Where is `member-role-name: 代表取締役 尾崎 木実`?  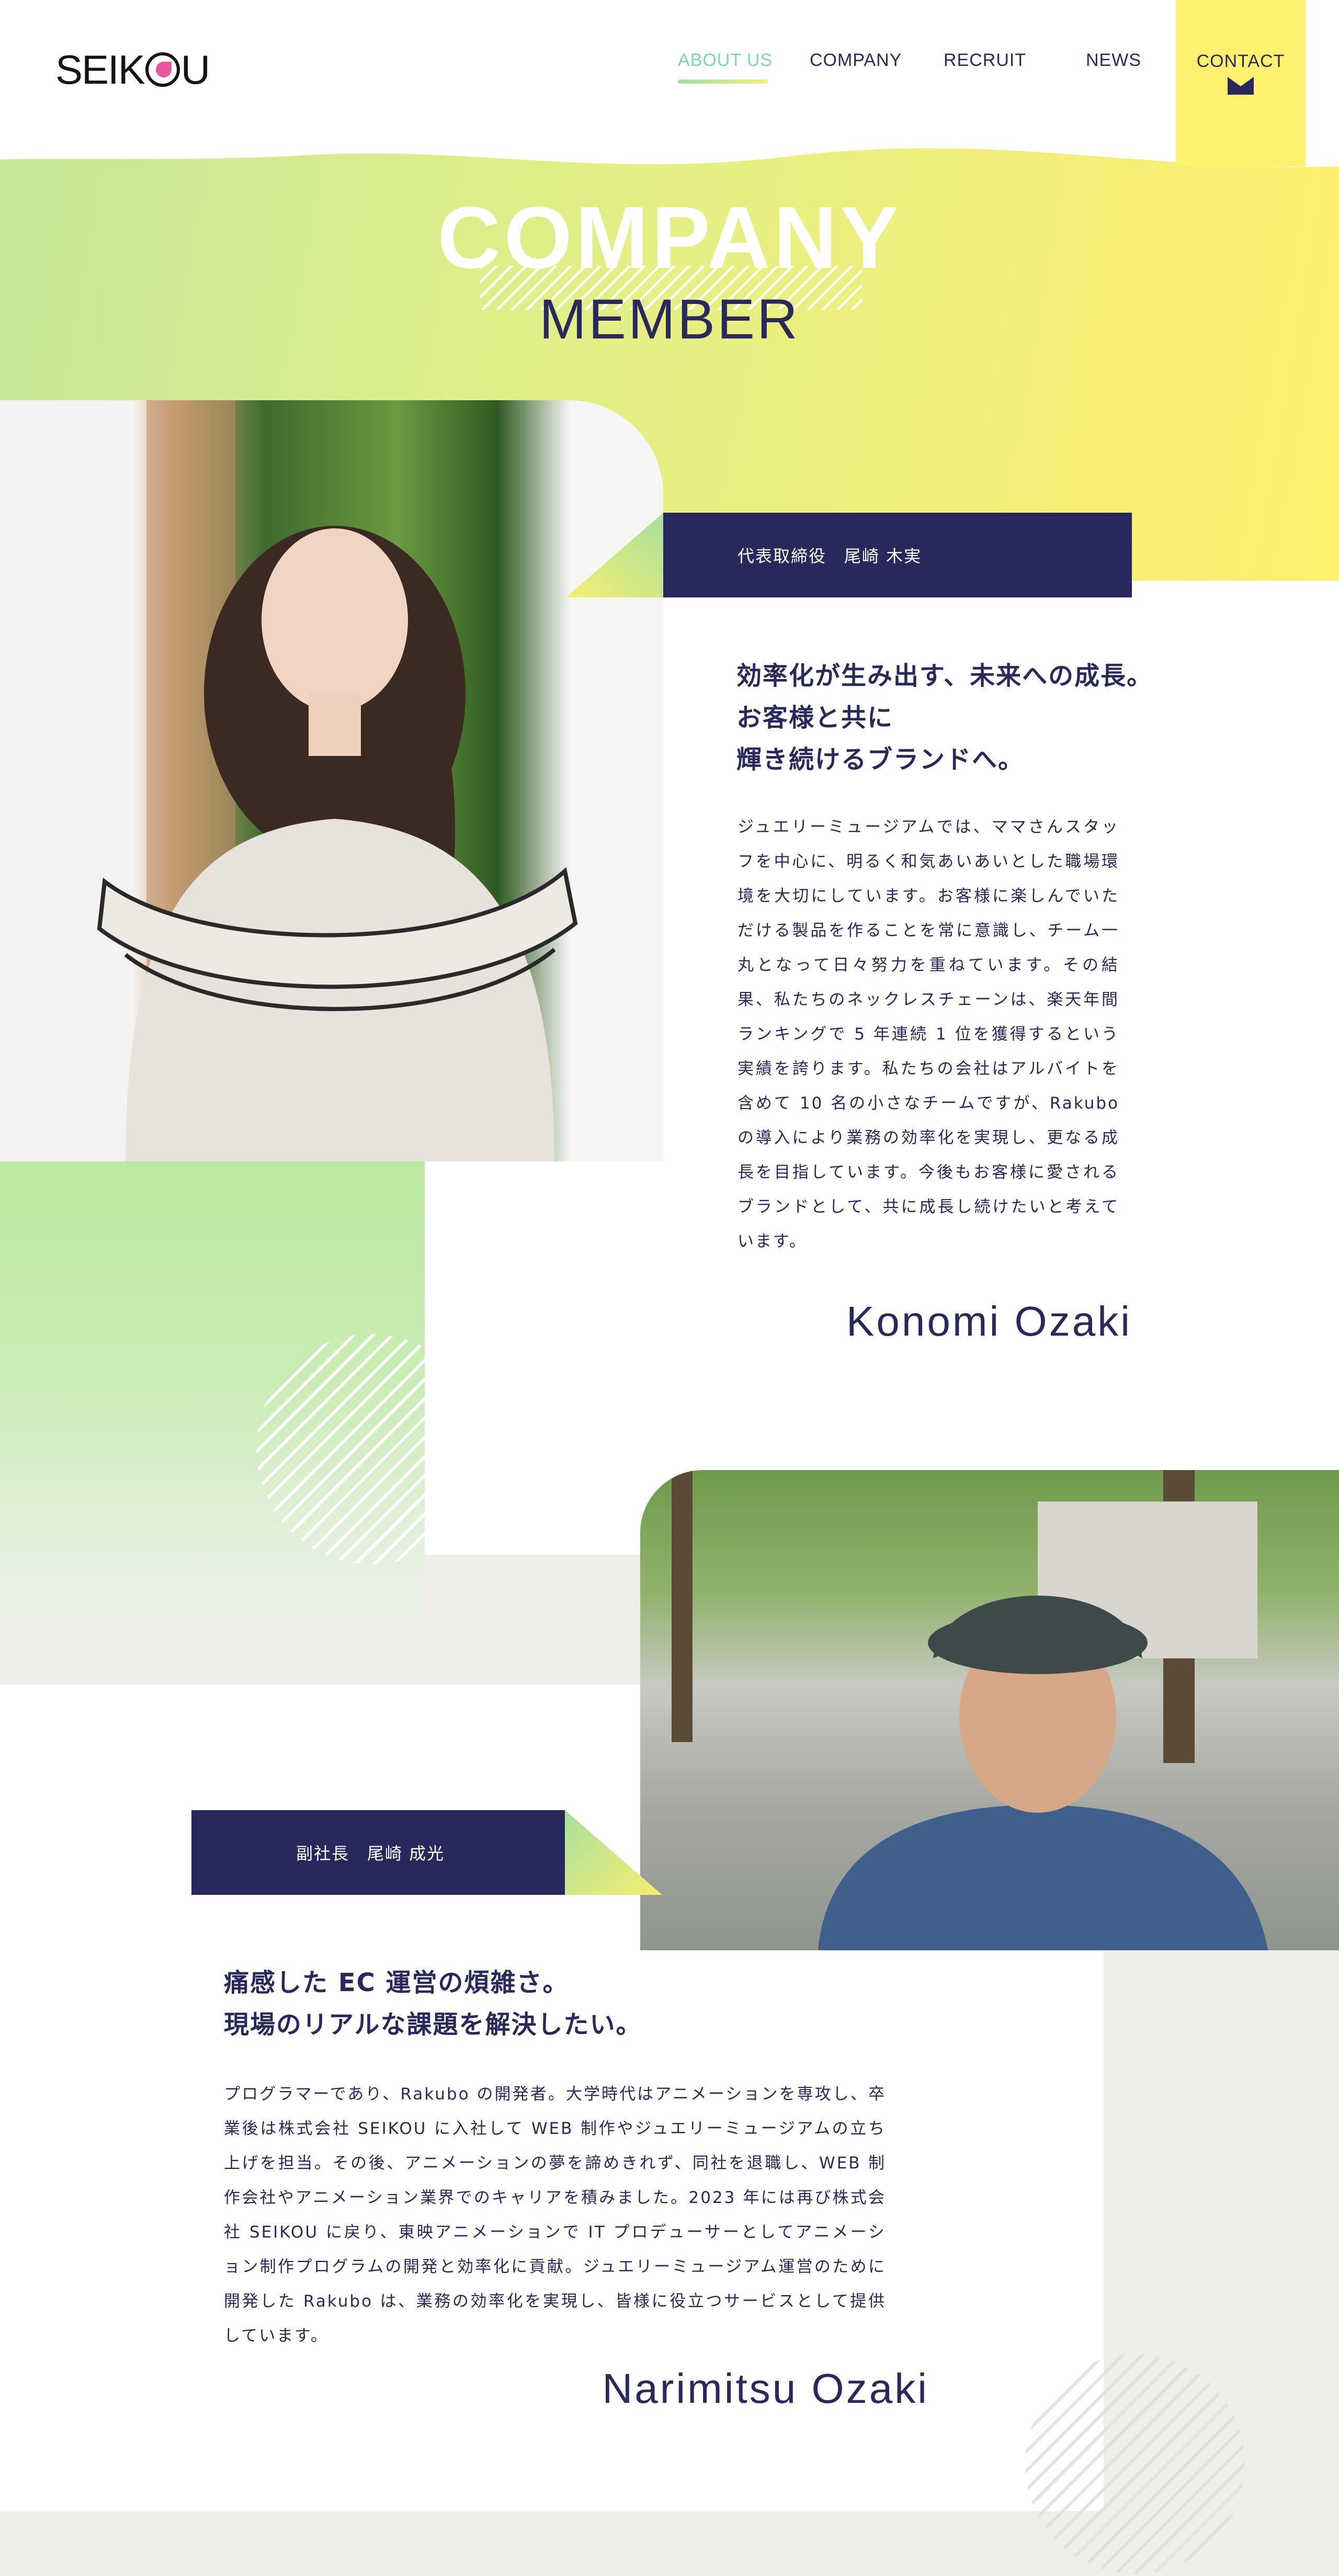
member-role-name: 代表取締役 尾崎 木実 is located at coordinates (829, 556).